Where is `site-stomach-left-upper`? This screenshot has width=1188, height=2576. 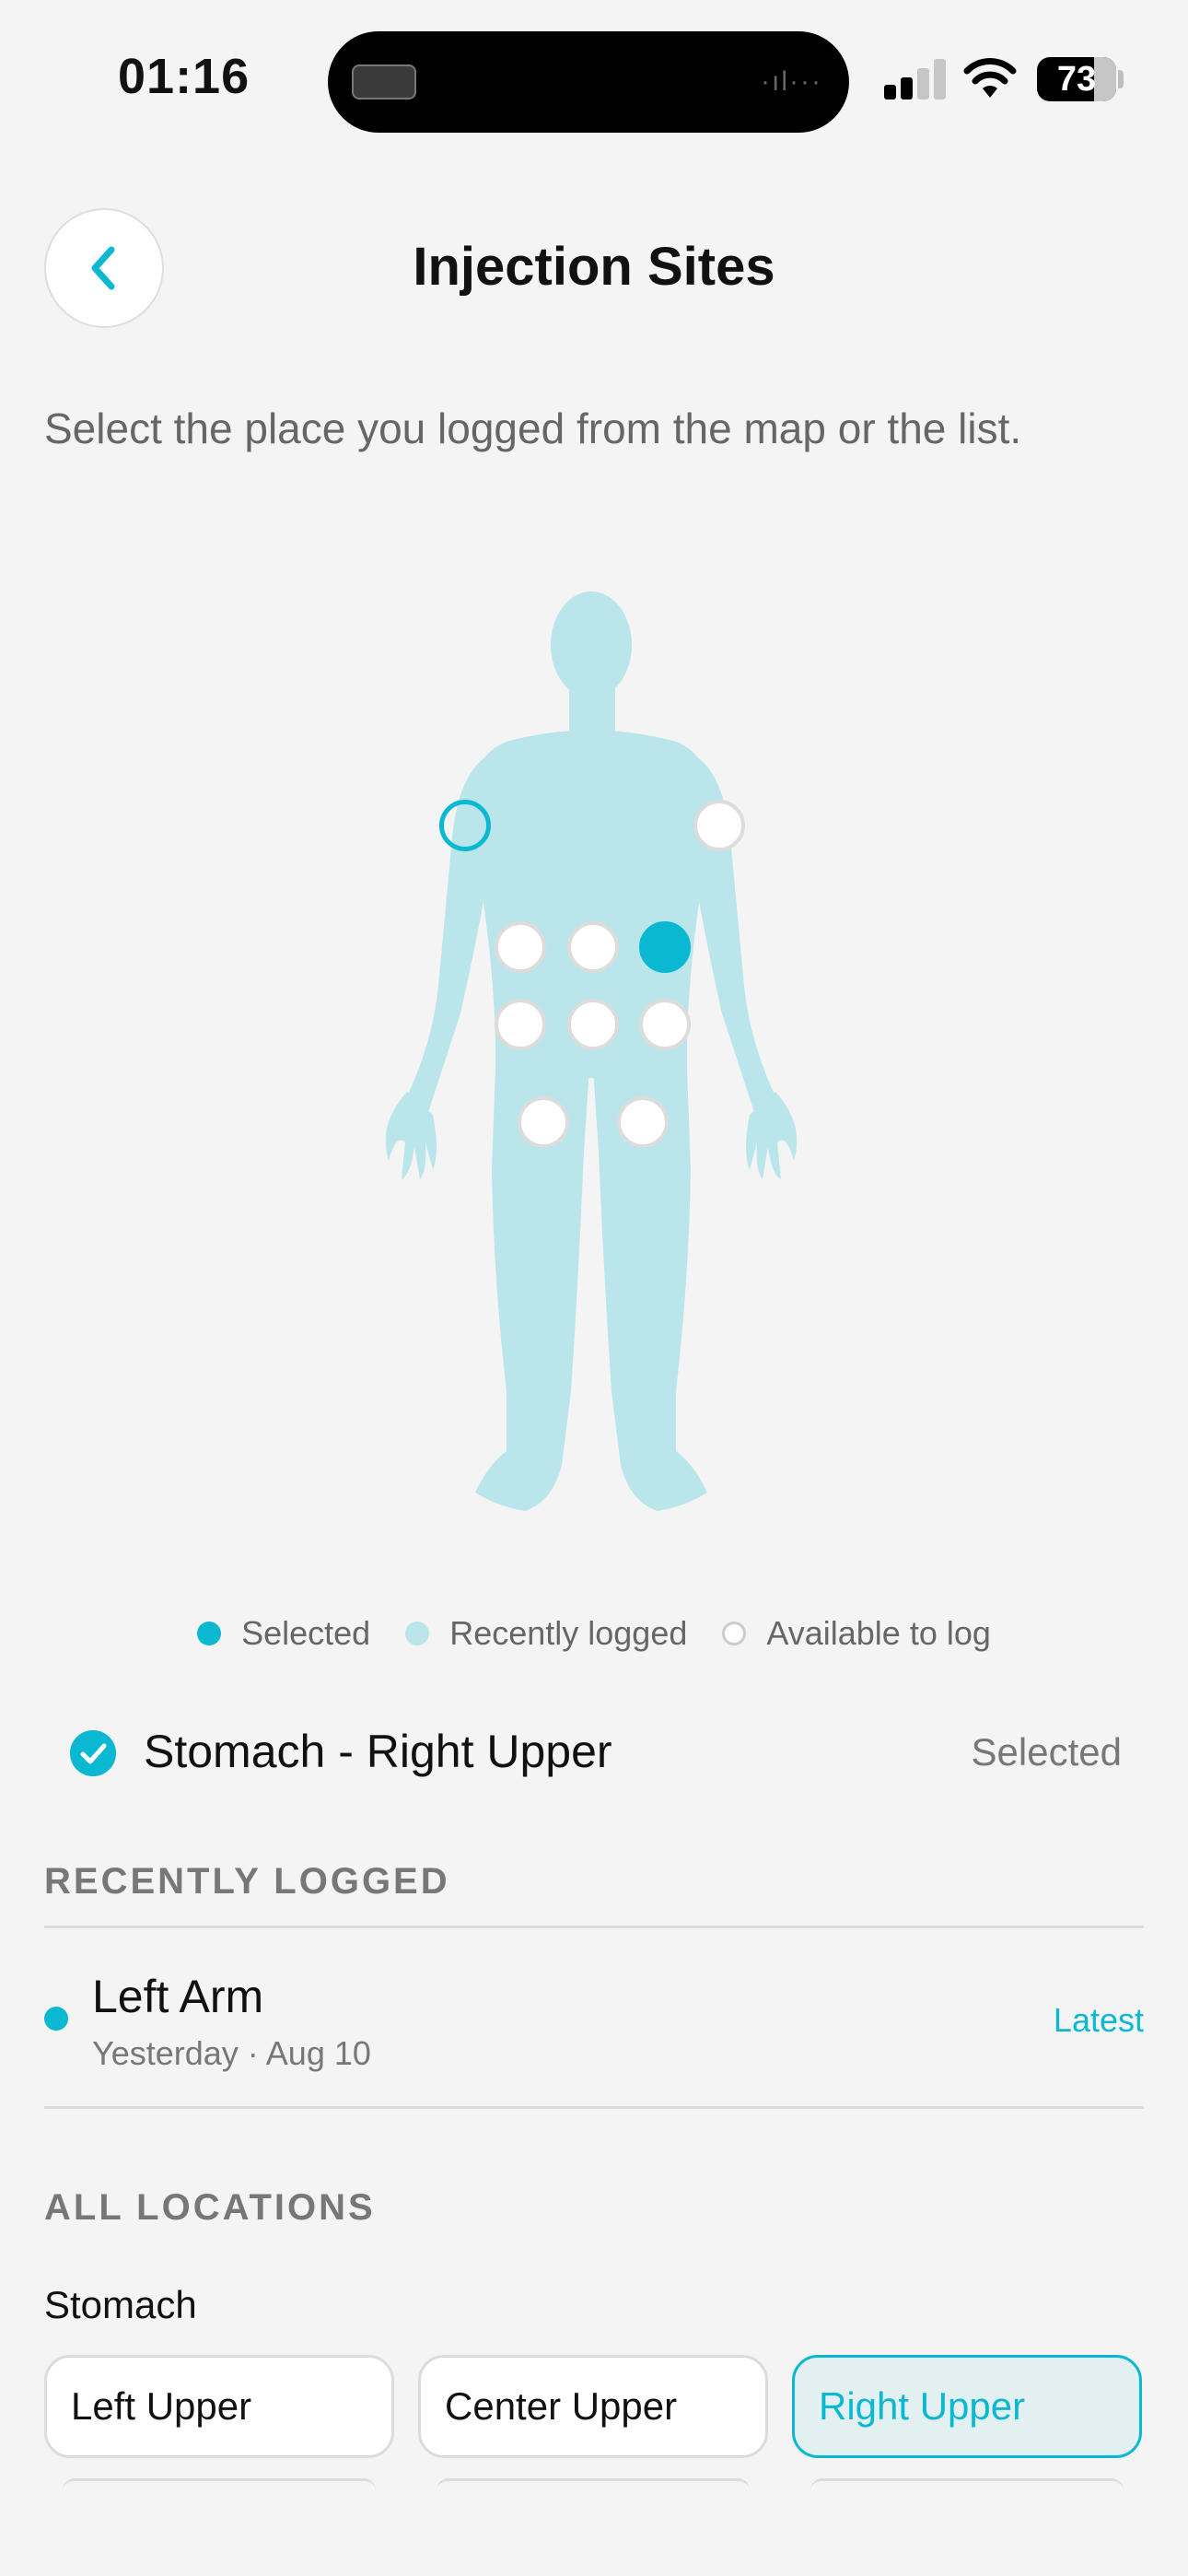 site-stomach-left-upper is located at coordinates (521, 947).